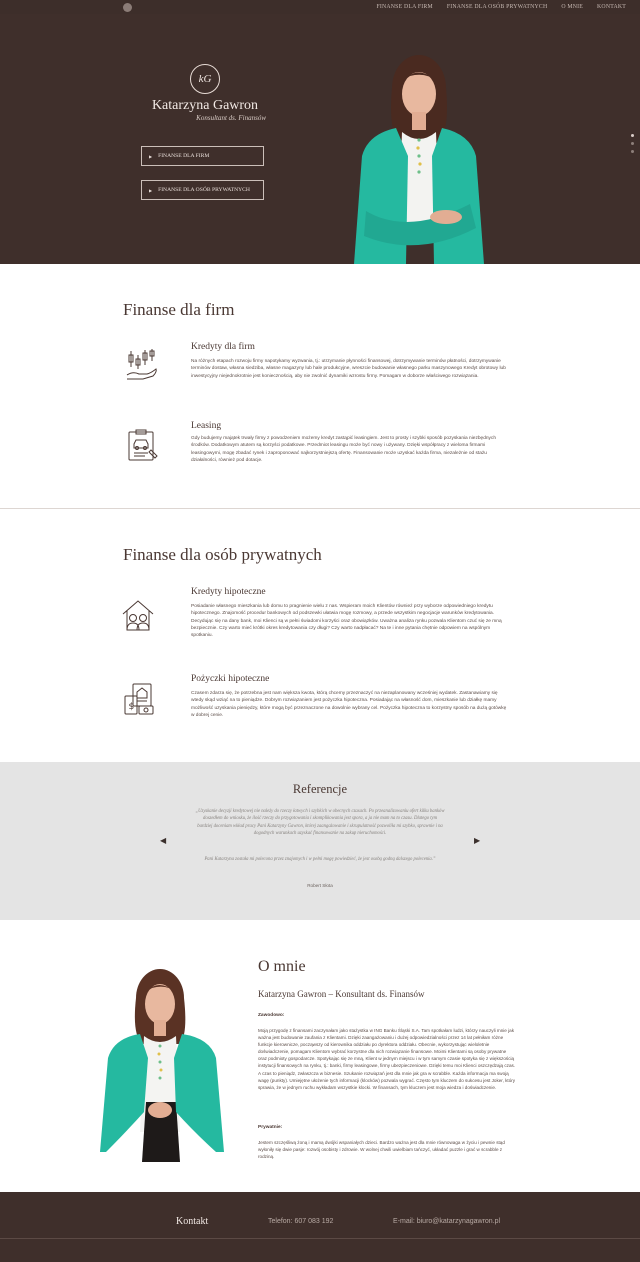 The width and height of the screenshot is (640, 1262). Describe the element at coordinates (192, 1221) in the screenshot. I see `footer-title: Kontakt` at that location.